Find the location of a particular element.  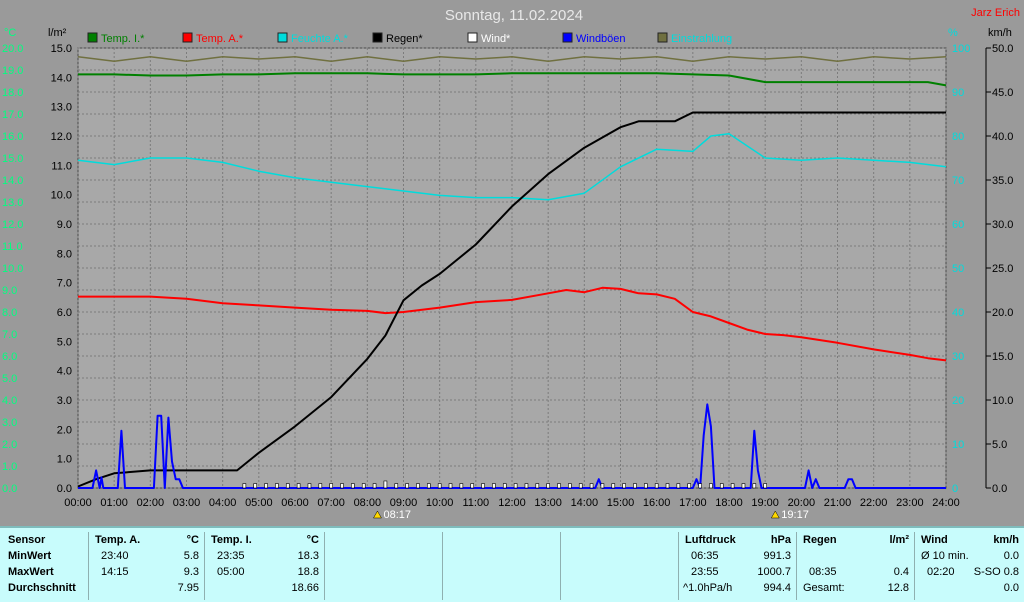

stats-wind-unit: km/h is located at coordinates (1006, 540).